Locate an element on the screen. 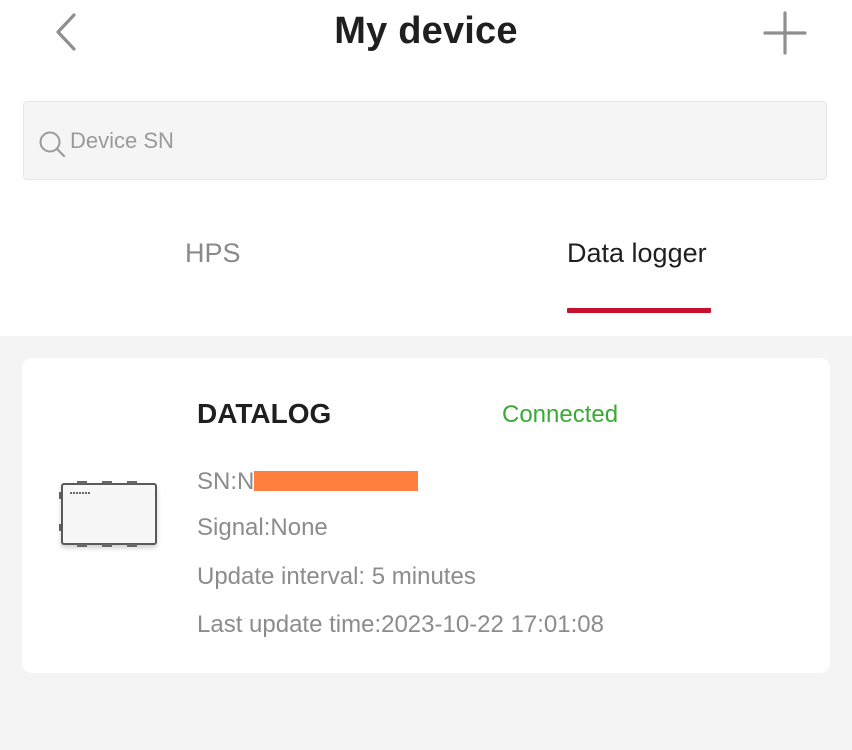  page-title: My device is located at coordinates (426, 31).